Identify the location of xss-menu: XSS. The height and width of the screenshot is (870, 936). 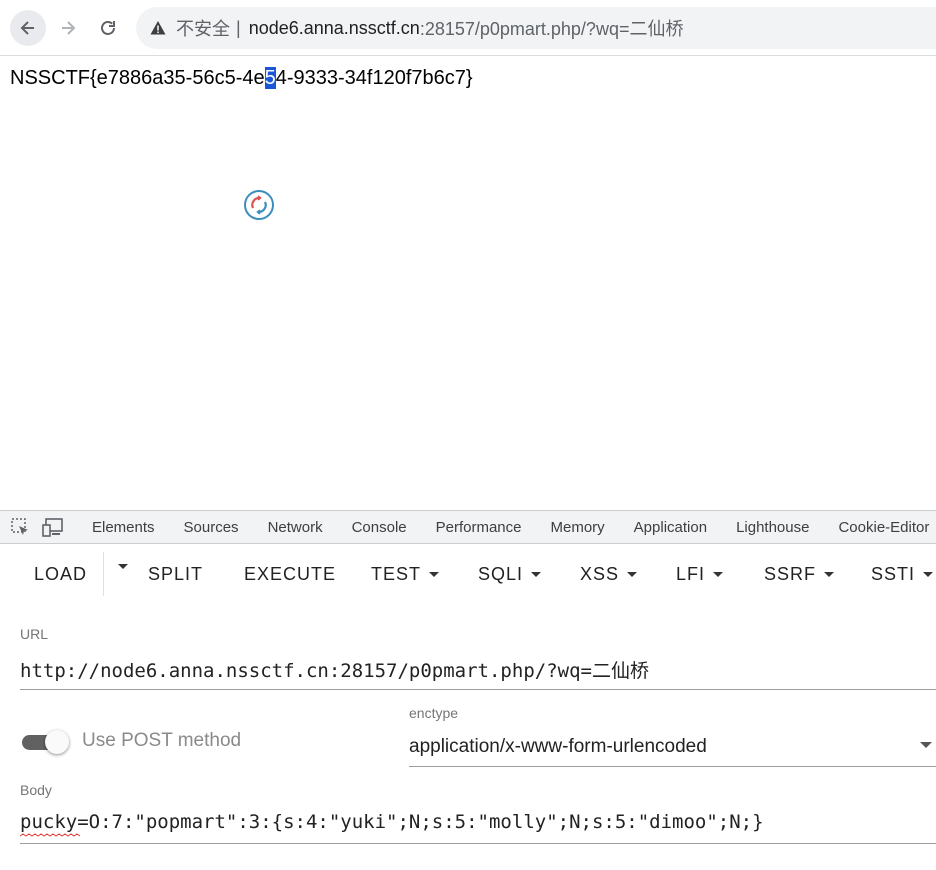
(609, 574).